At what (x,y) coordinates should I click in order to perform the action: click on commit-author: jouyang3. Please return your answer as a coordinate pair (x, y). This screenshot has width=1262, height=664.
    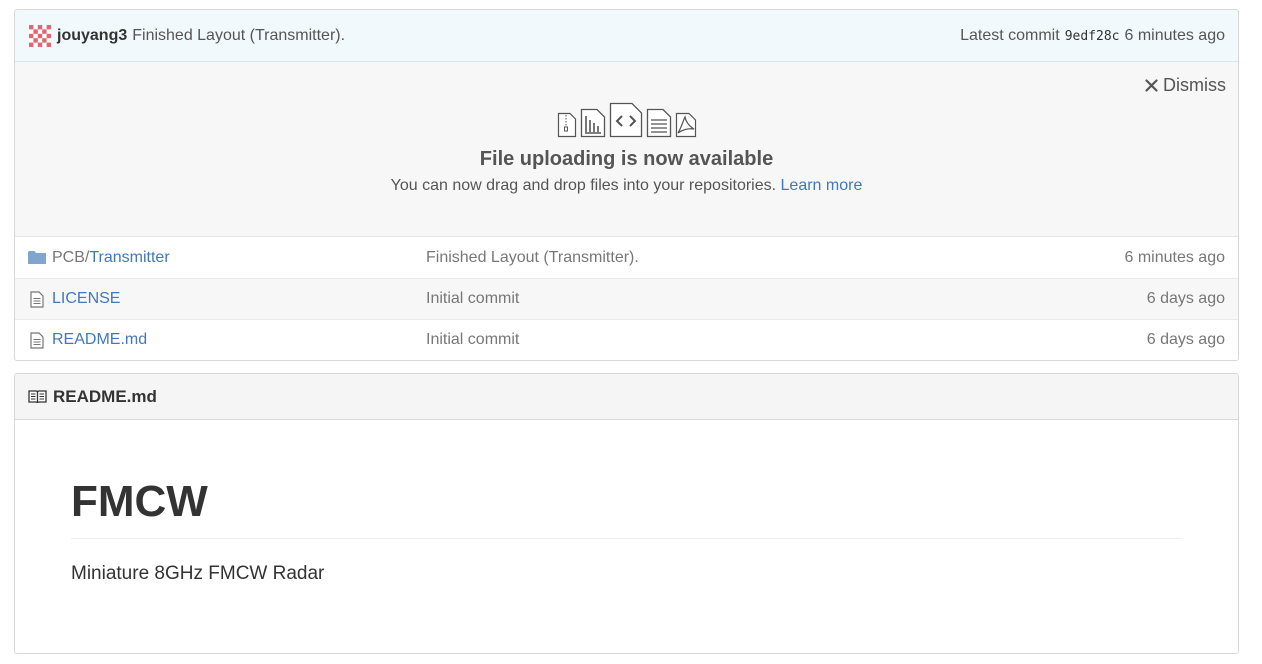
    Looking at the image, I should click on (92, 36).